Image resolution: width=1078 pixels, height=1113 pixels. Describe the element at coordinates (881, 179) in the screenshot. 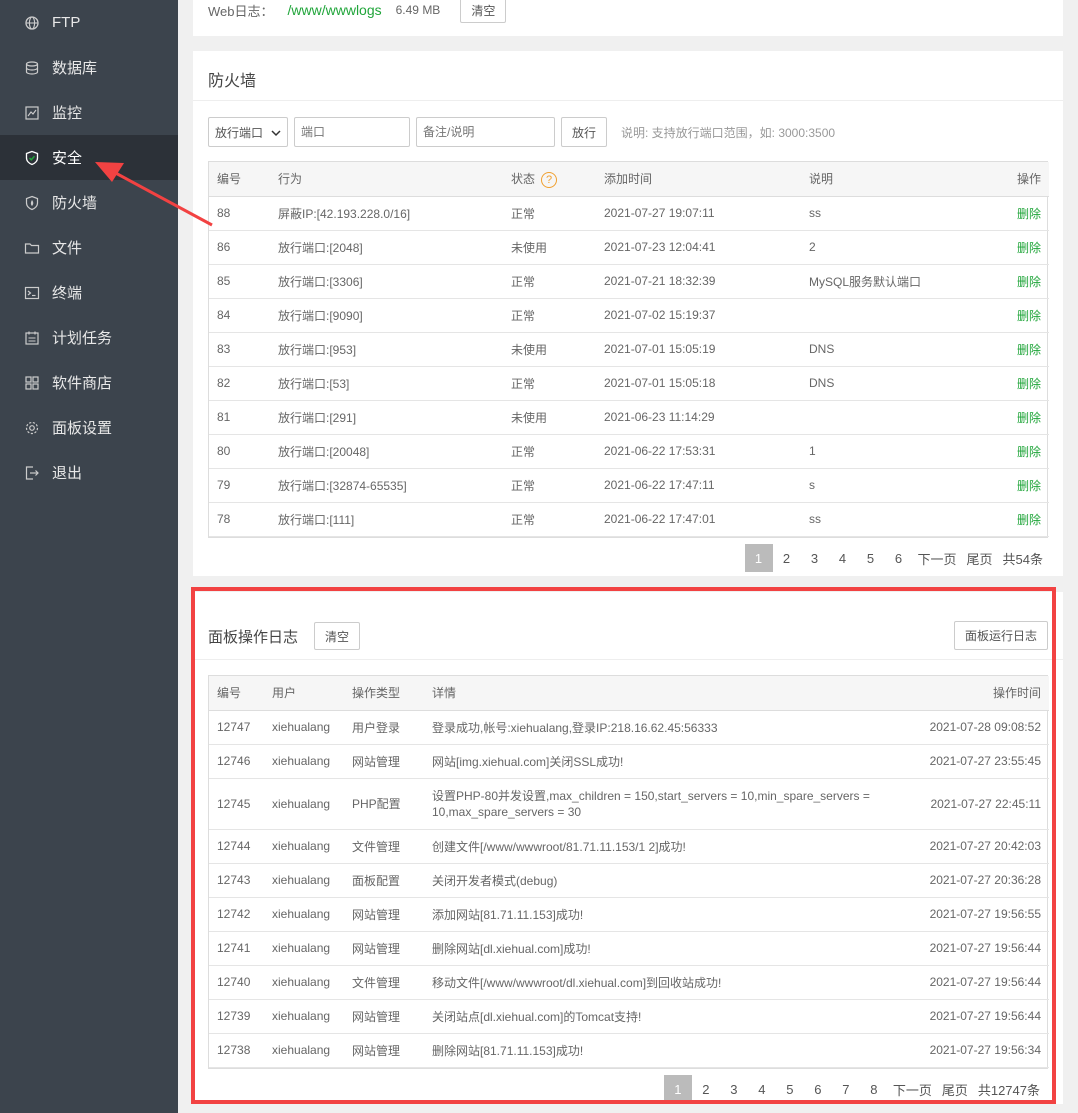

I see `column-header: 说明` at that location.